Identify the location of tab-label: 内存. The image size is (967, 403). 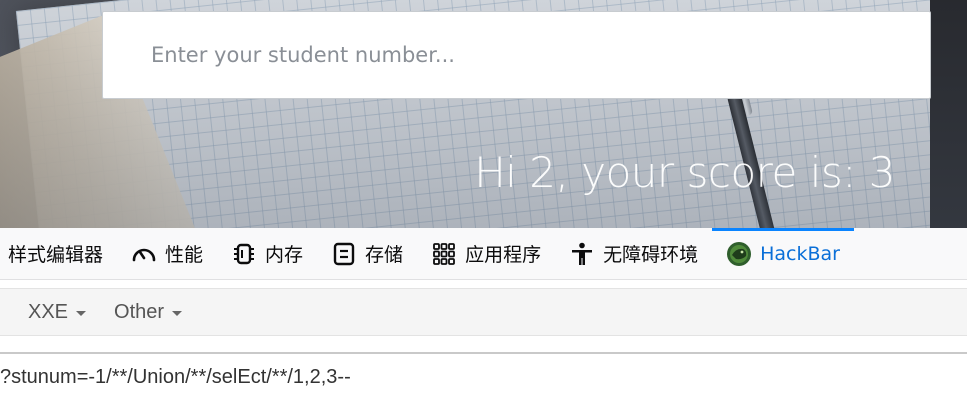
(284, 255).